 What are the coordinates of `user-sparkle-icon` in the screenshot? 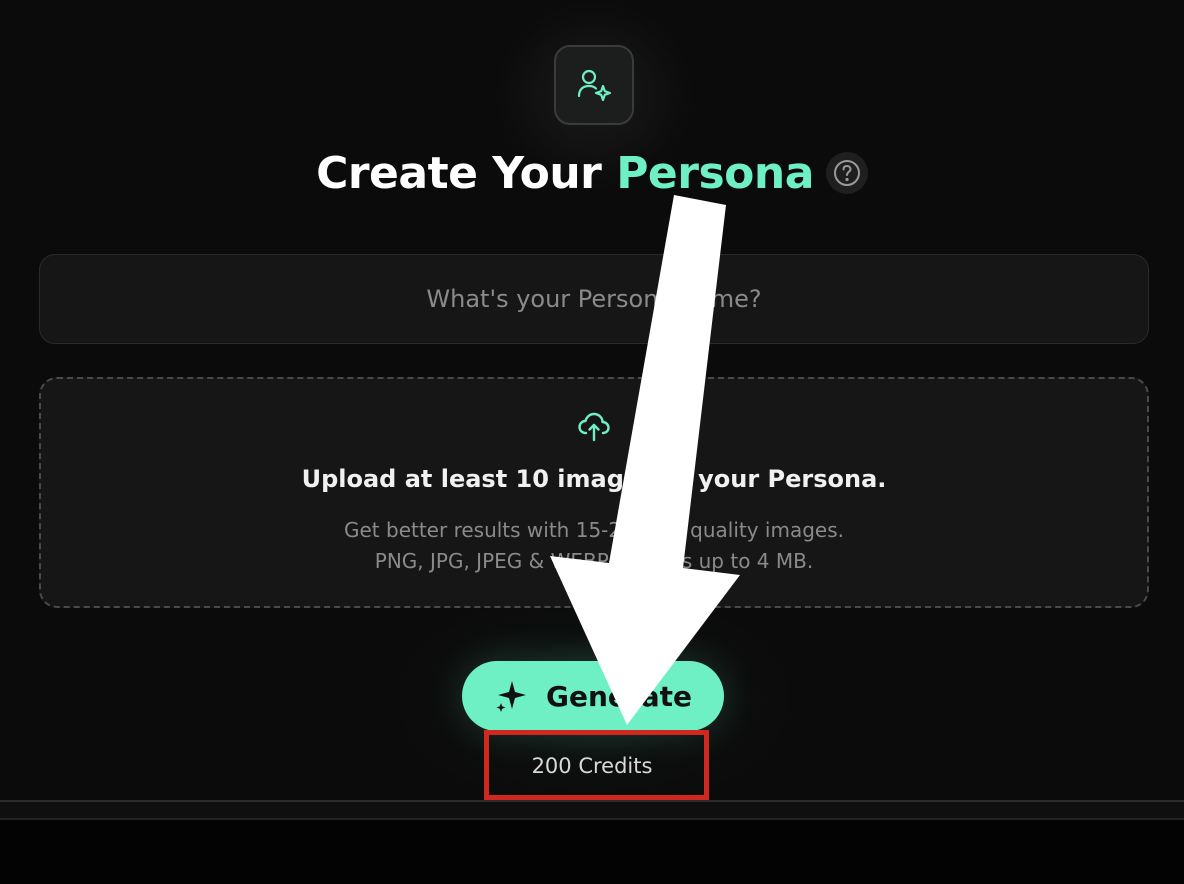 It's located at (594, 85).